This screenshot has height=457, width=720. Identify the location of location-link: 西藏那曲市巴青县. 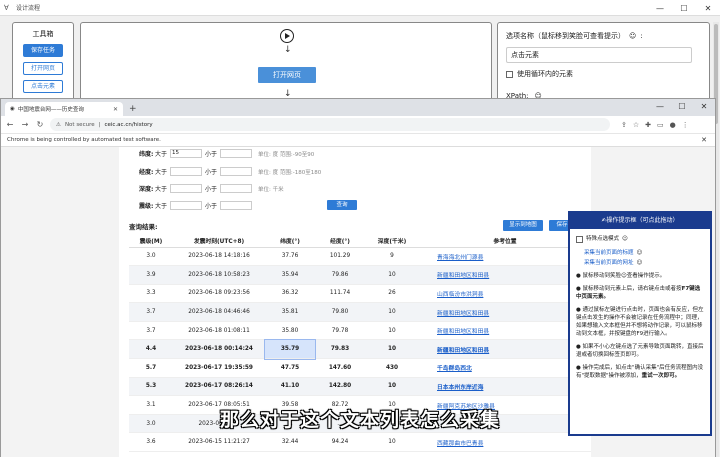
(505, 442).